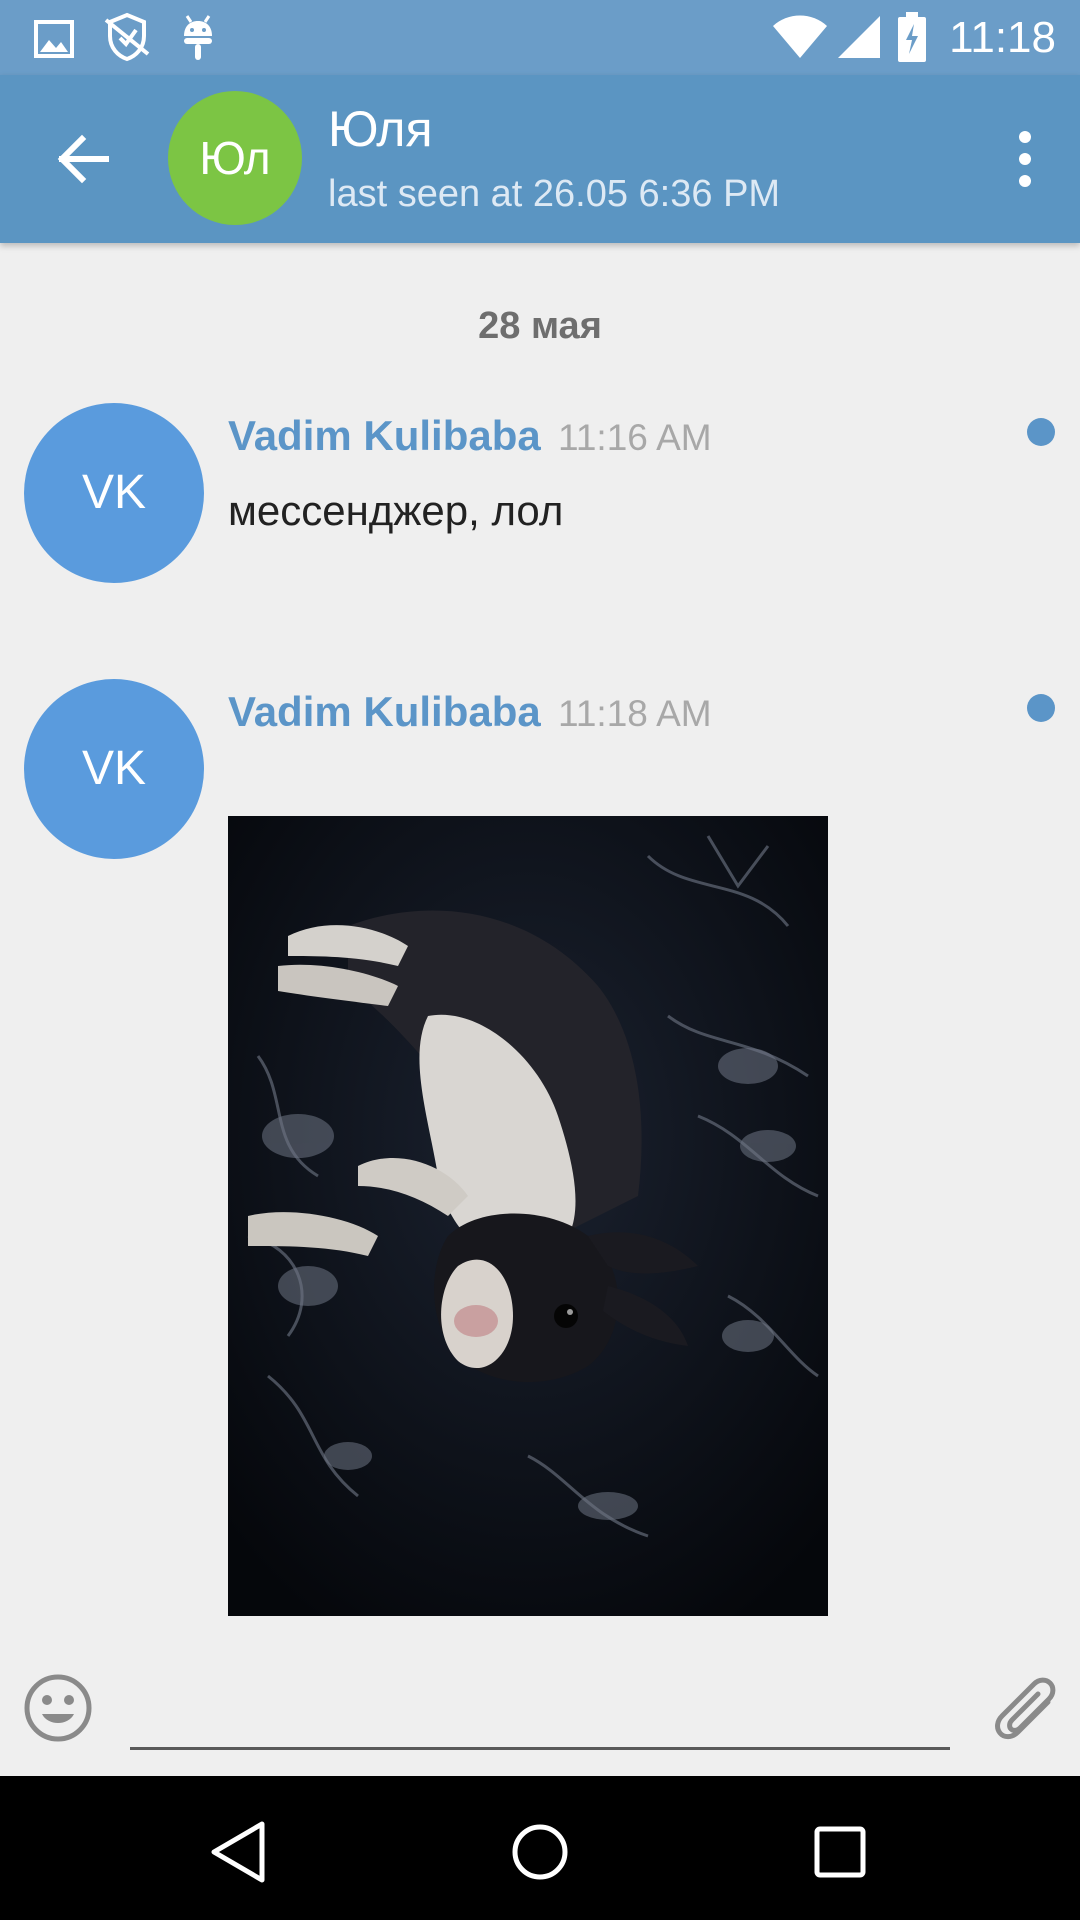  Describe the element at coordinates (540, 1705) in the screenshot. I see `message-input` at that location.